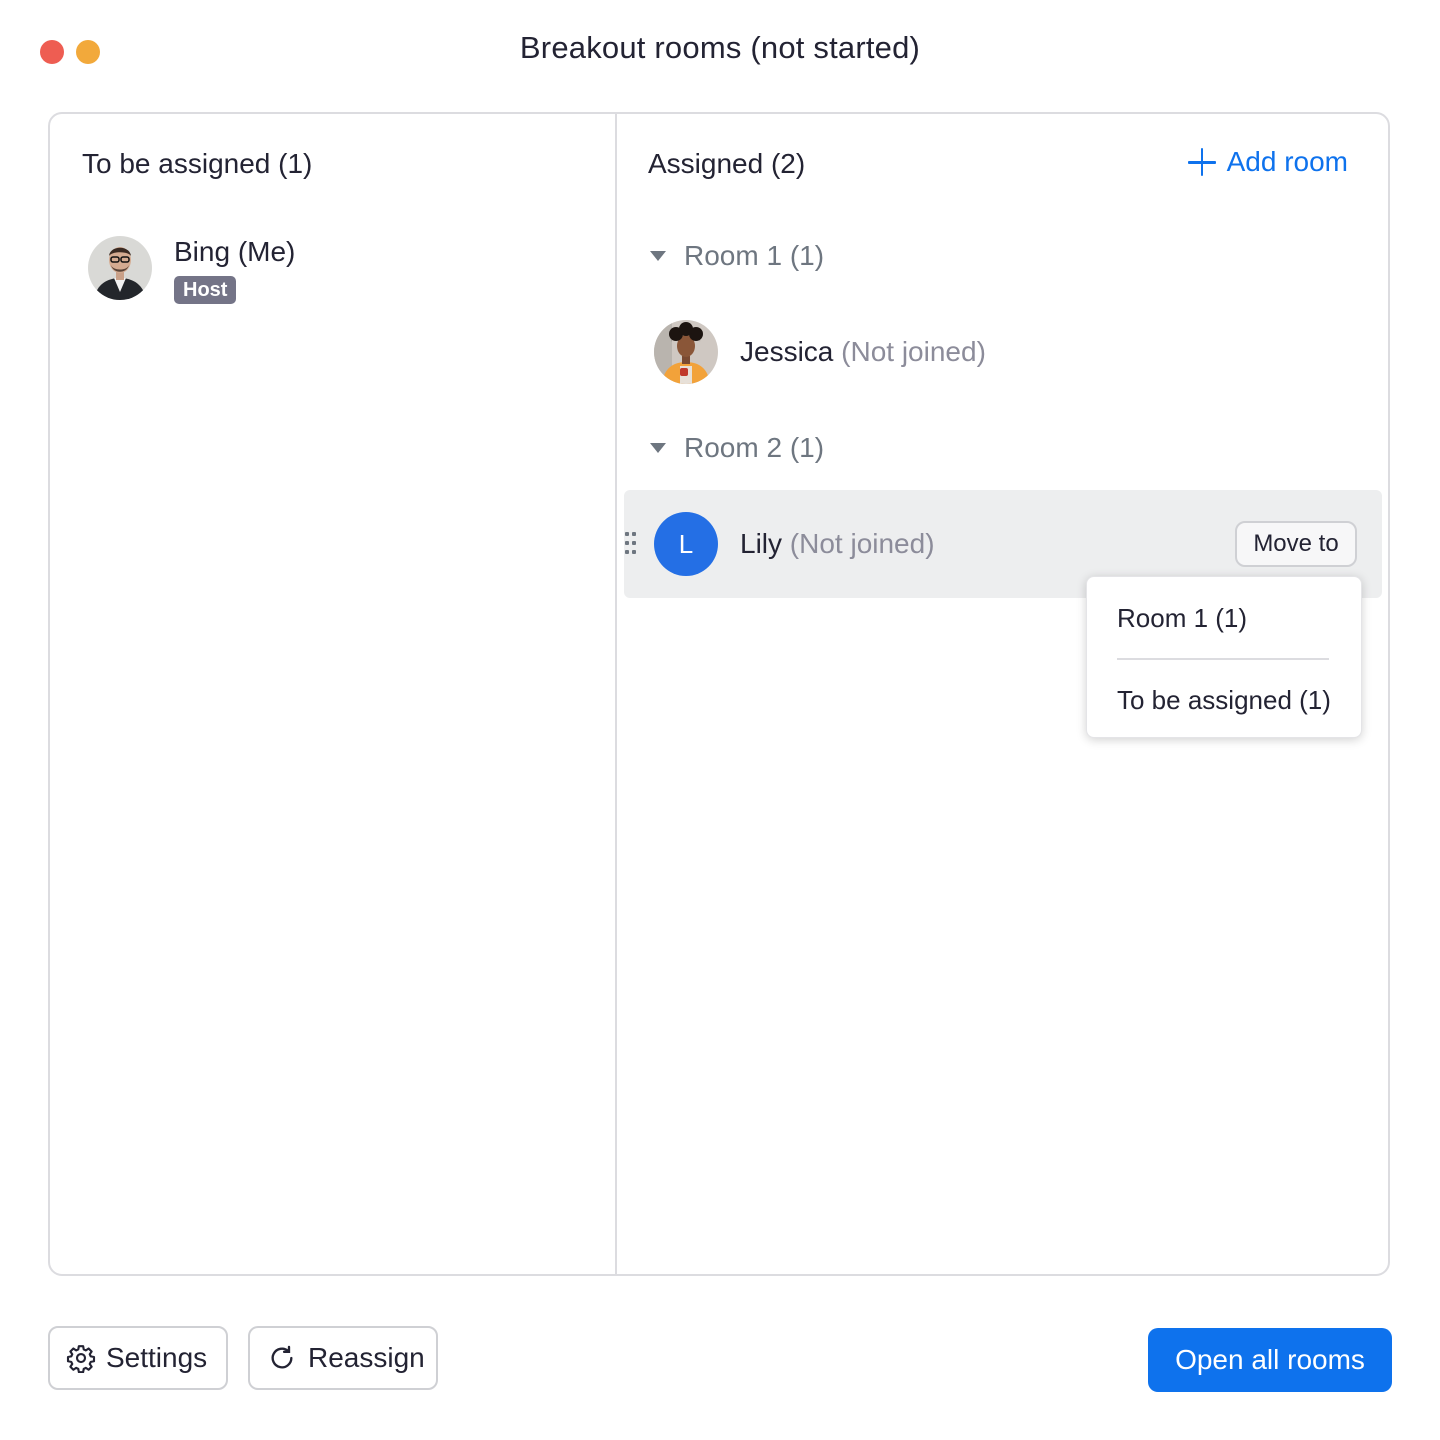 The width and height of the screenshot is (1440, 1440). Describe the element at coordinates (686, 544) in the screenshot. I see `avatar-lily: L` at that location.